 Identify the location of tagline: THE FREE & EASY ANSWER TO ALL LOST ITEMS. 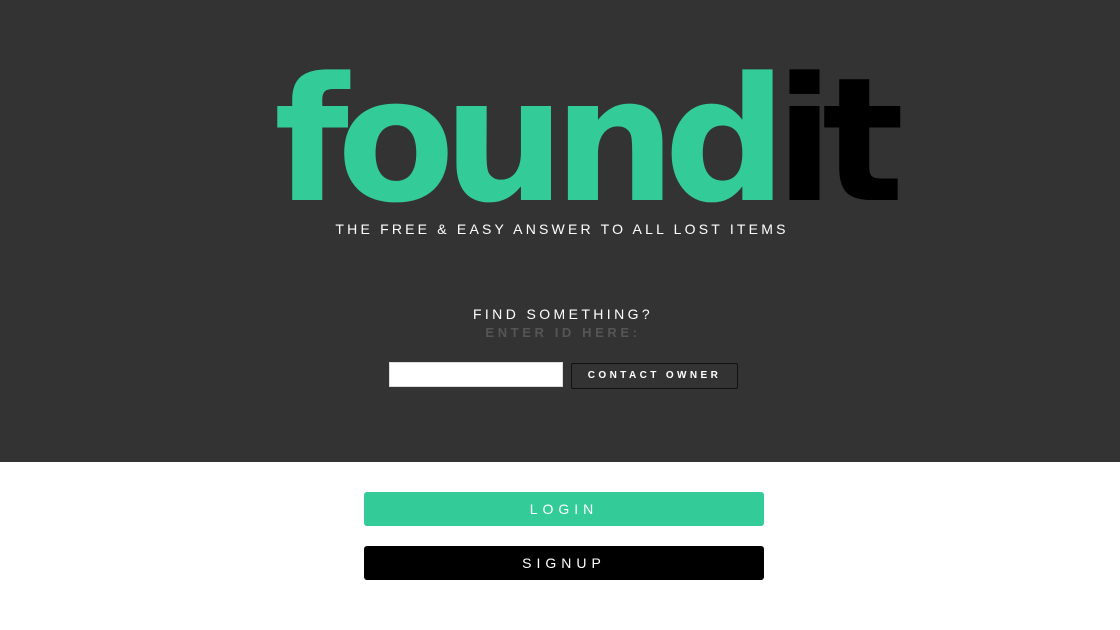
(562, 229).